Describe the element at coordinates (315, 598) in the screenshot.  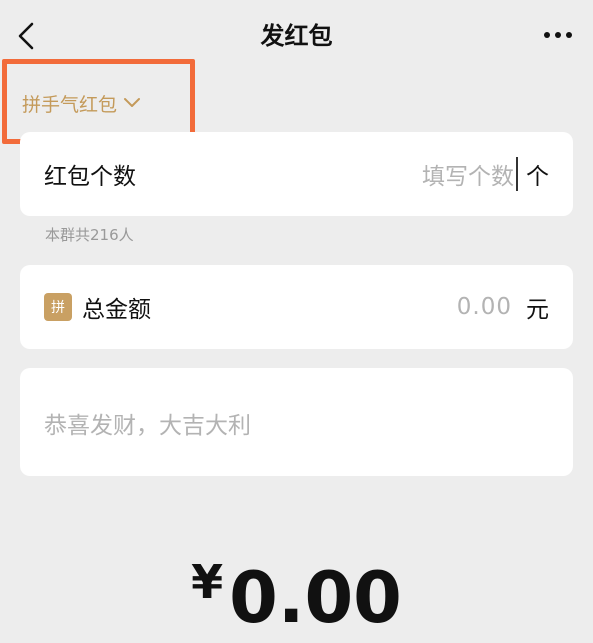
I see `total-amount-value: 0.00` at that location.